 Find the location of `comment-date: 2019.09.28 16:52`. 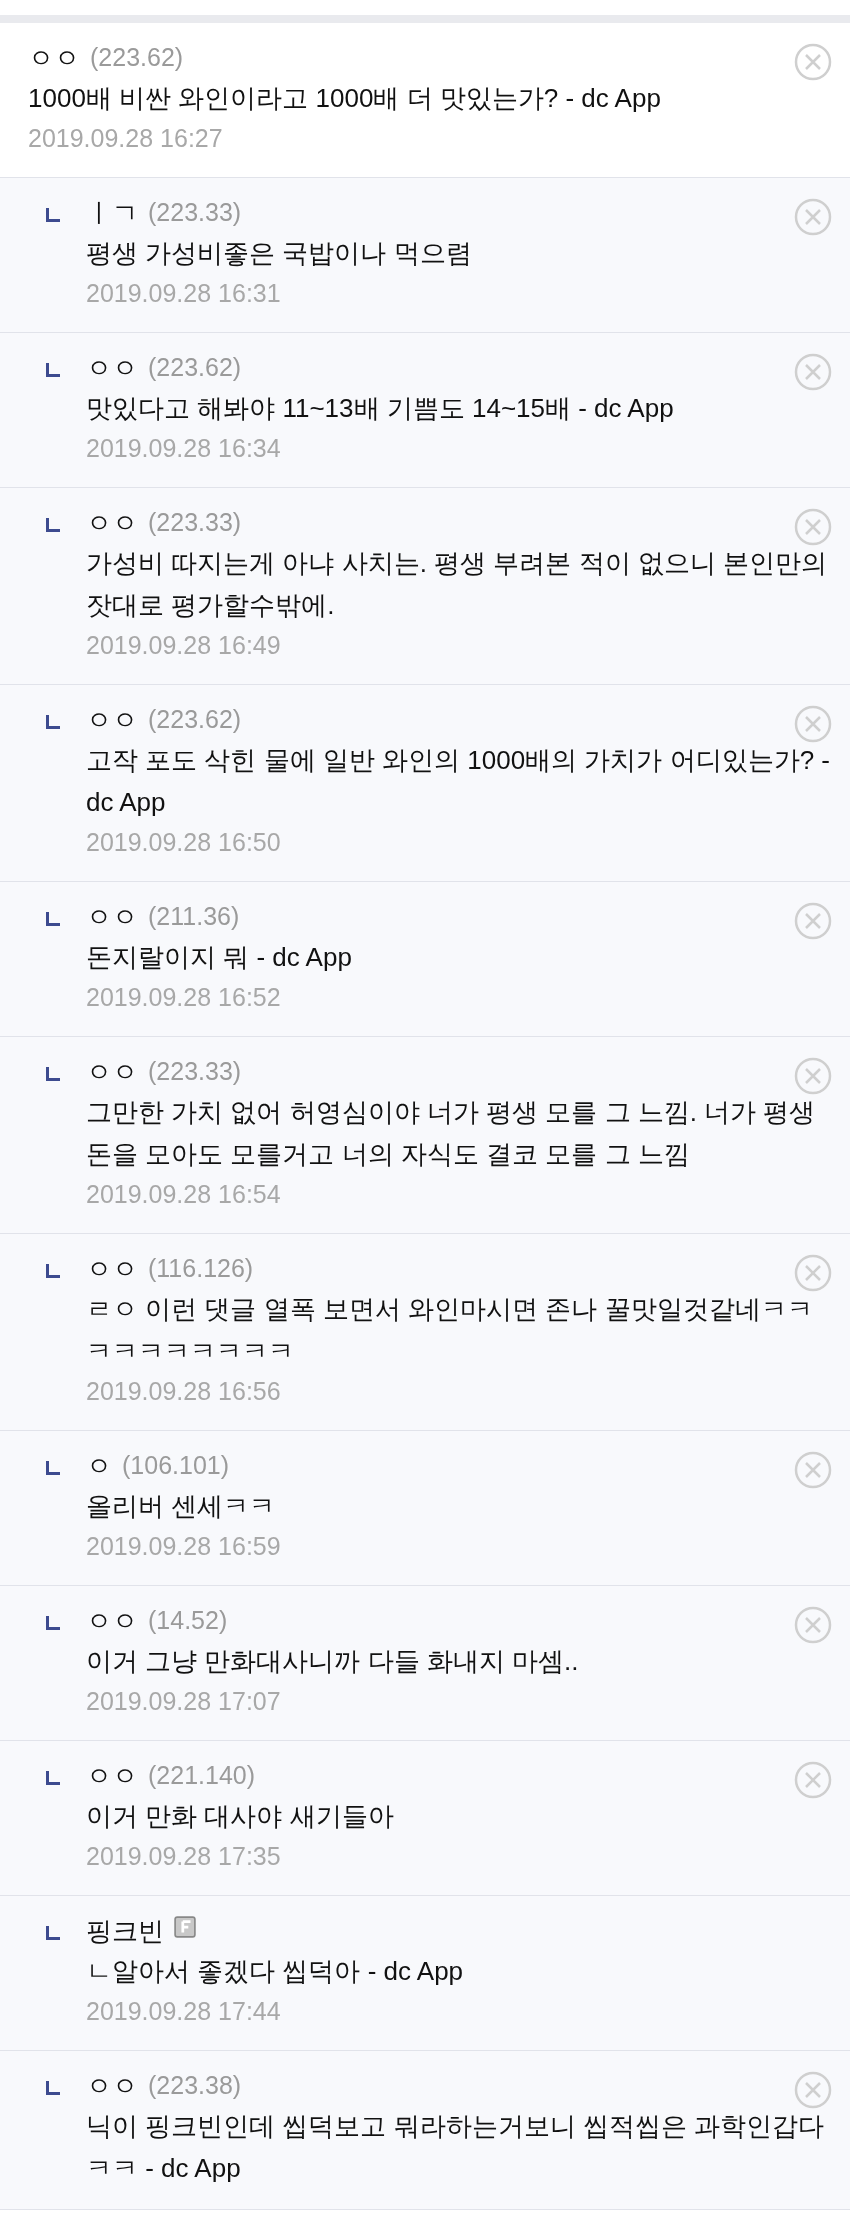

comment-date: 2019.09.28 16:52 is located at coordinates (184, 997).